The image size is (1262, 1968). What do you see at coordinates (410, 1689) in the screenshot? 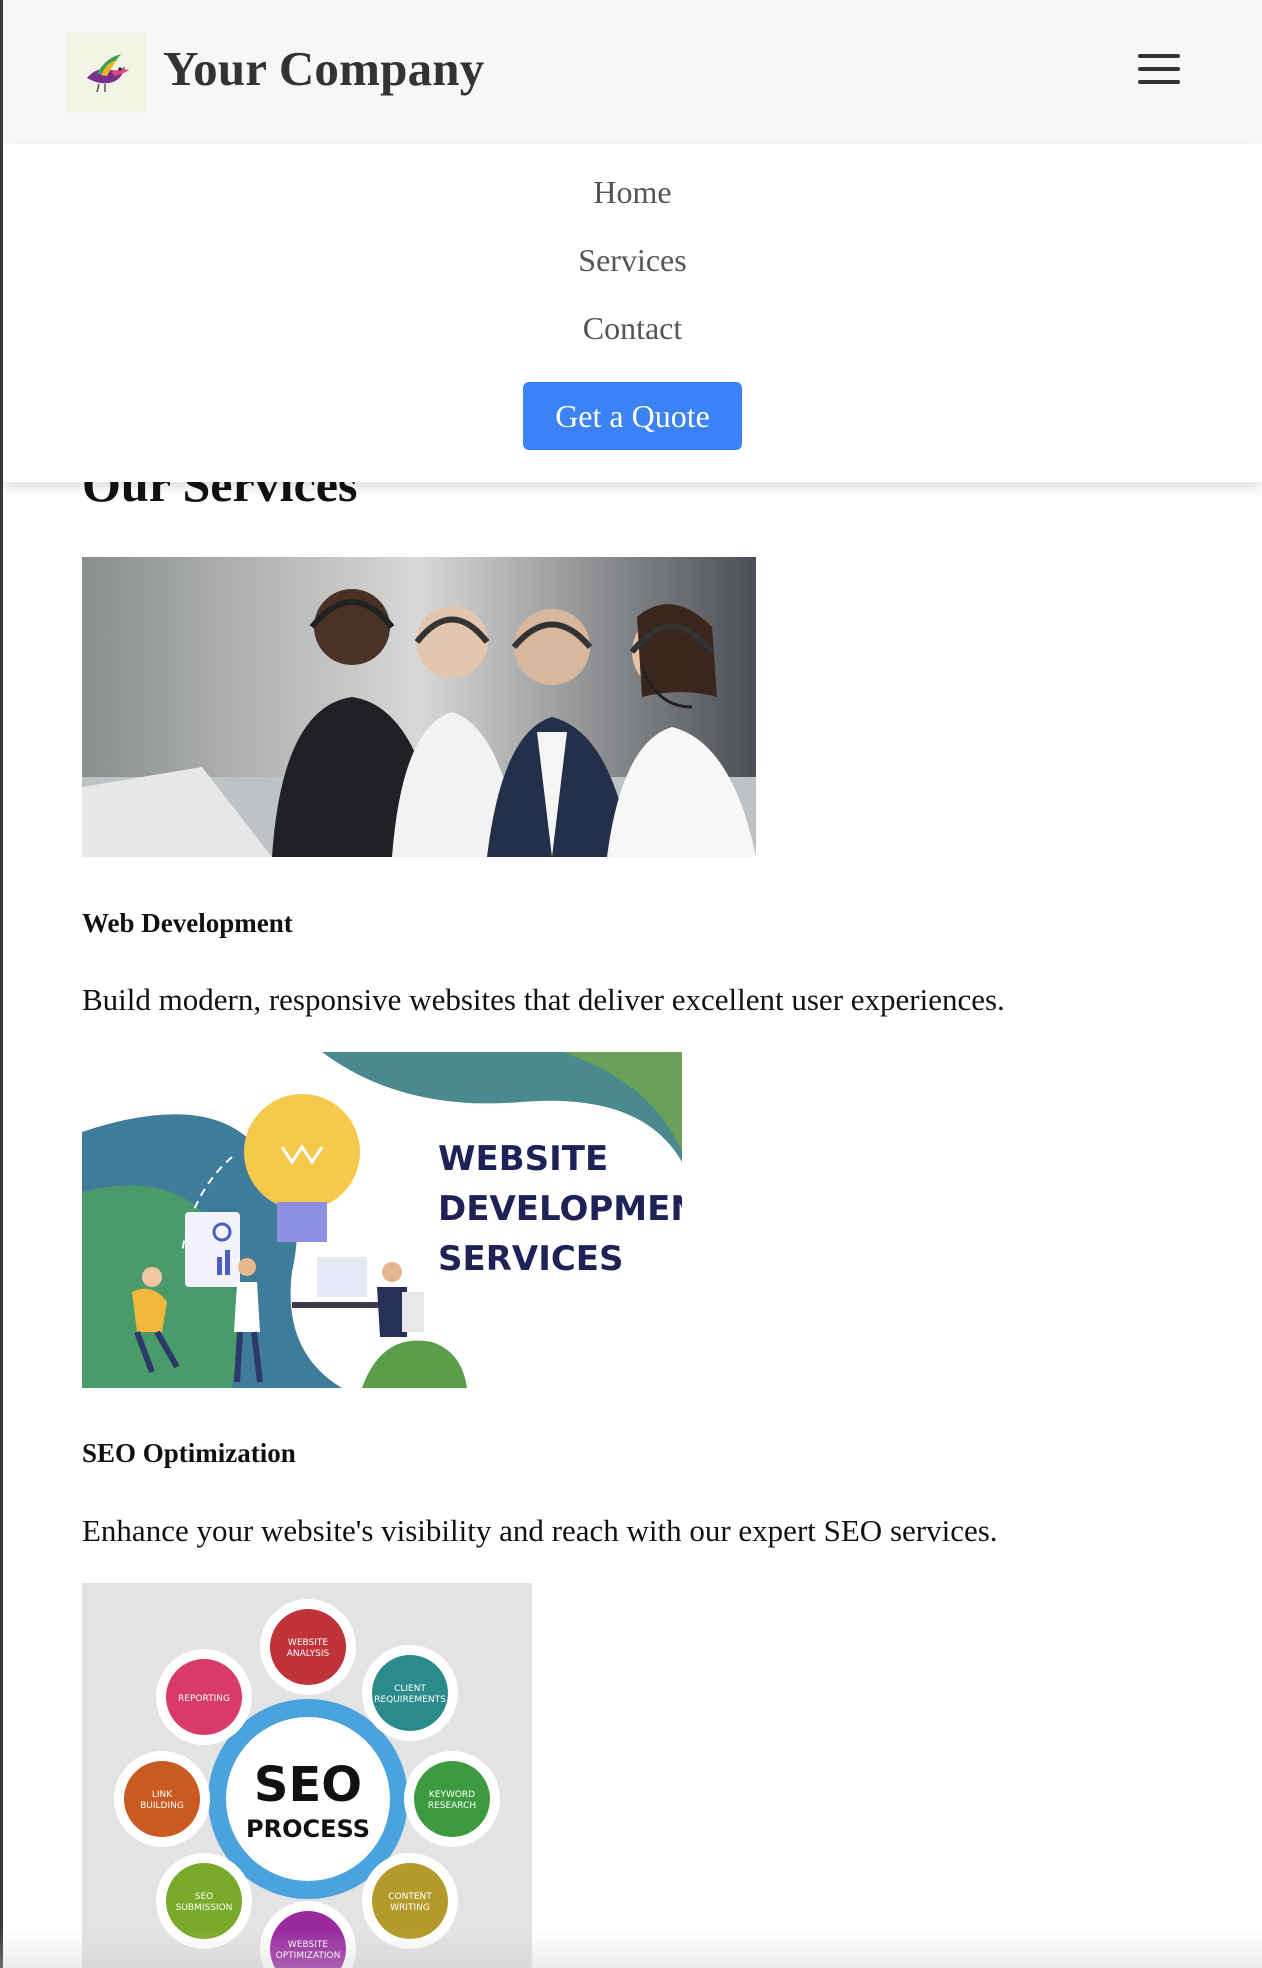
I see `svg-text: CLIENT` at bounding box center [410, 1689].